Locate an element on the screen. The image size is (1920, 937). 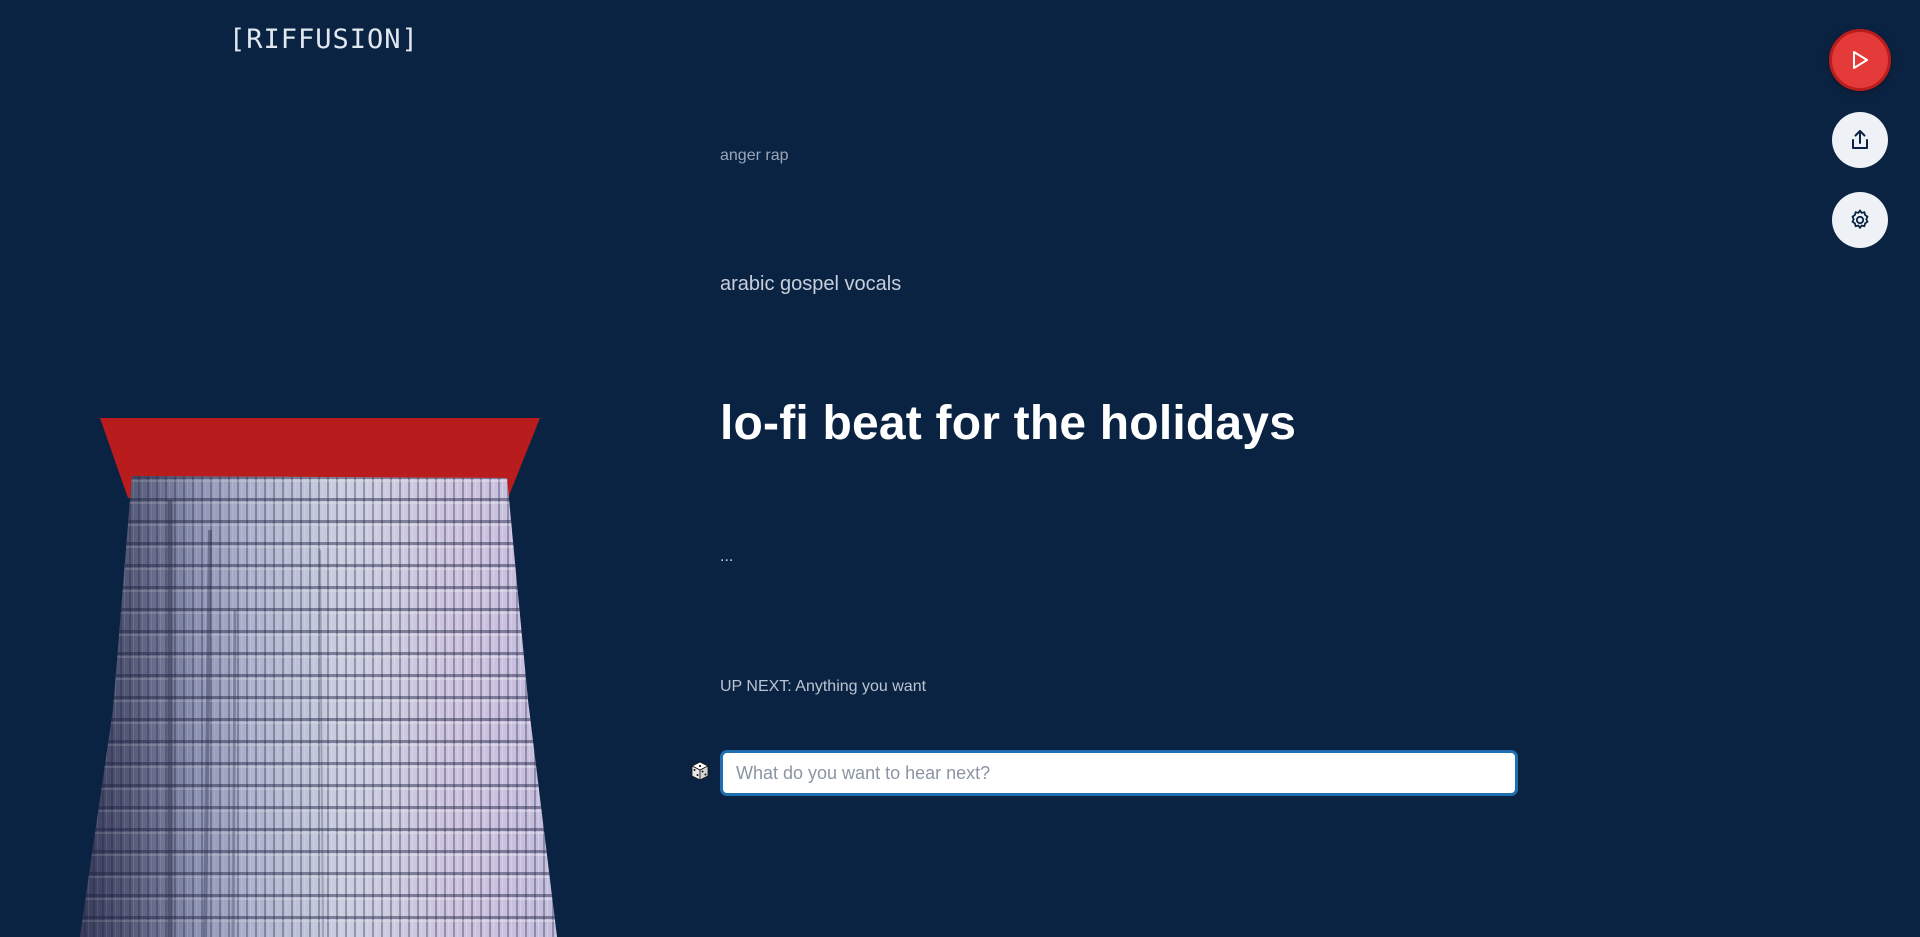
play-icon is located at coordinates (1860, 60).